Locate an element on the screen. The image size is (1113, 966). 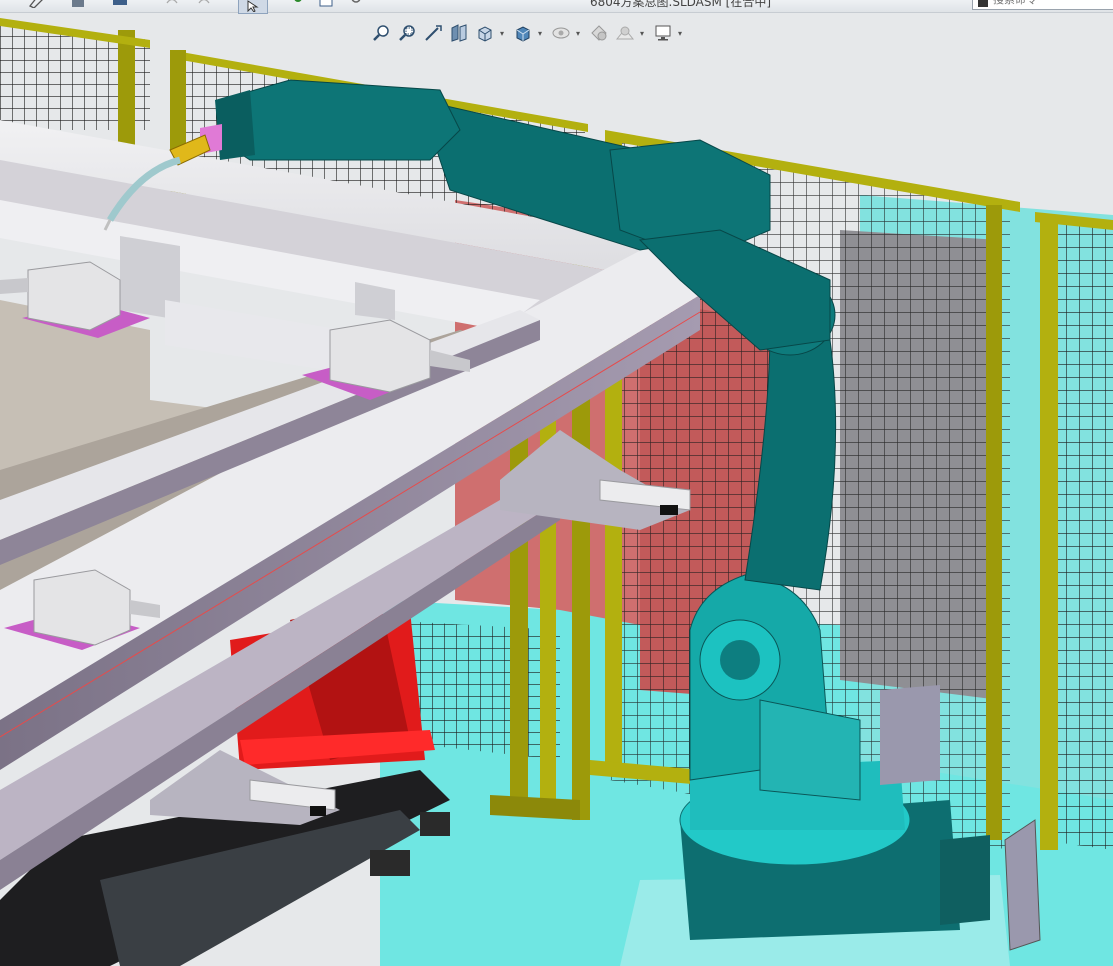
zoom-to-area-icon is located at coordinates (407, 33).